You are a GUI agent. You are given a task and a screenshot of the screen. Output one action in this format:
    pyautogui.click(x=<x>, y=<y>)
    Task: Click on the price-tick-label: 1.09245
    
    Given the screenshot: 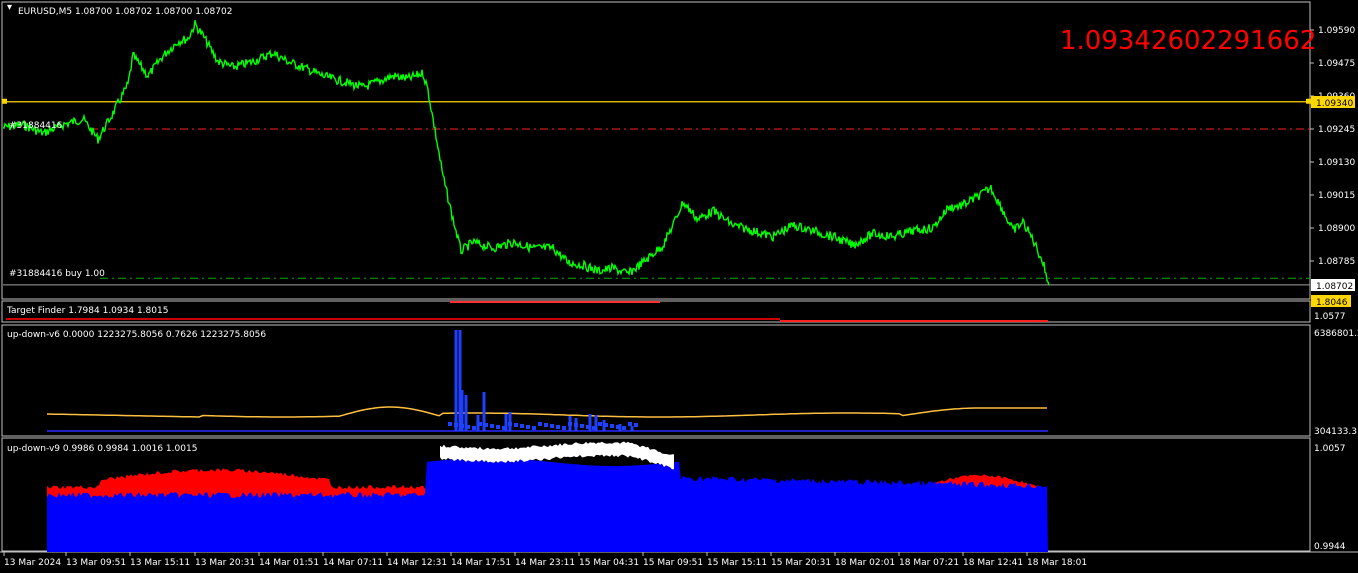 What is the action you would take?
    pyautogui.click(x=1336, y=130)
    